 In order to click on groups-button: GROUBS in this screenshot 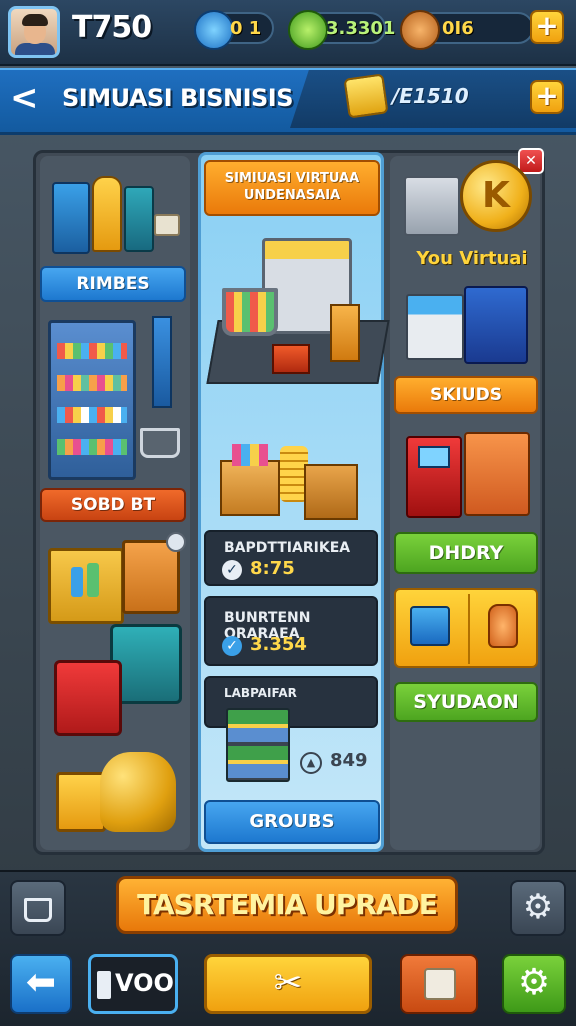, I will do `click(292, 822)`.